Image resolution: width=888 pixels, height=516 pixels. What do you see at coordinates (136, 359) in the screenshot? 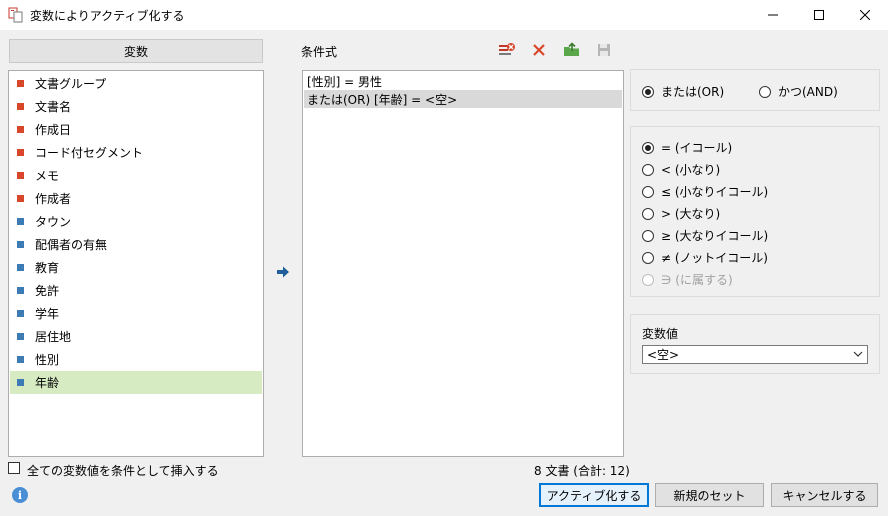
I see `variable-item: 性別` at bounding box center [136, 359].